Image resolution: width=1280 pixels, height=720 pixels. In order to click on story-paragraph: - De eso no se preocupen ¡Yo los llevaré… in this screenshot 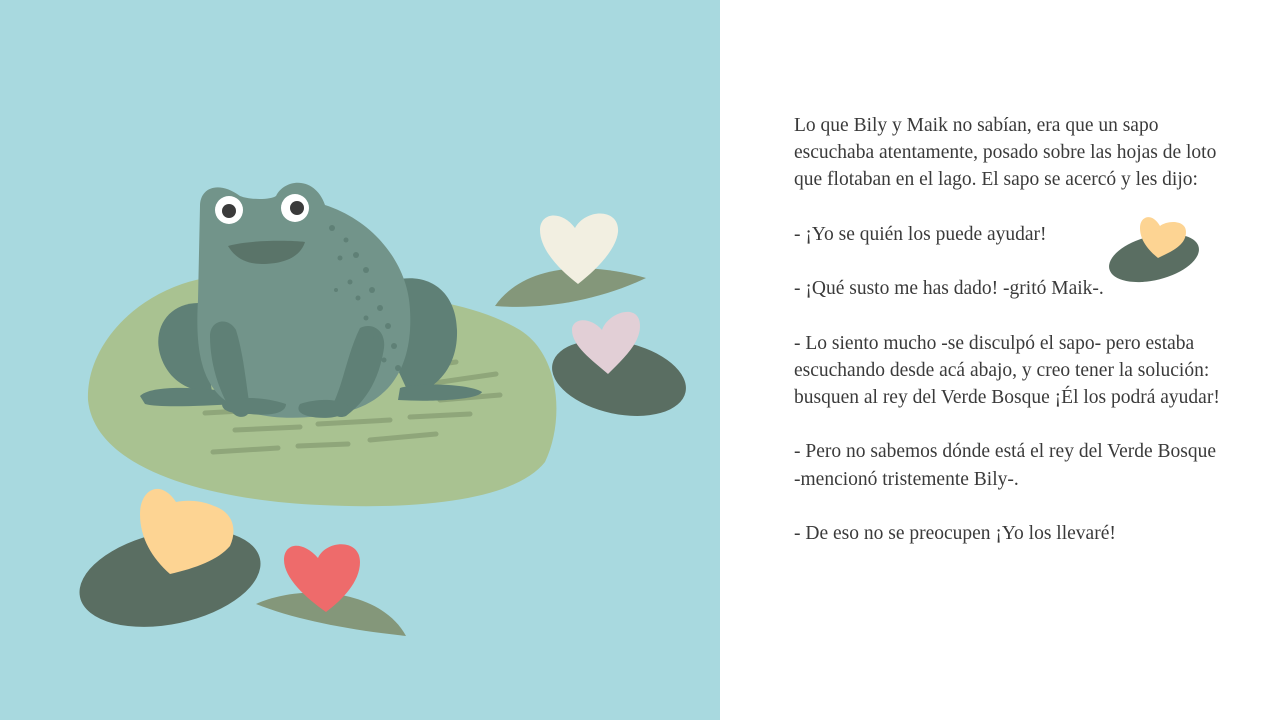, I will do `click(955, 533)`.